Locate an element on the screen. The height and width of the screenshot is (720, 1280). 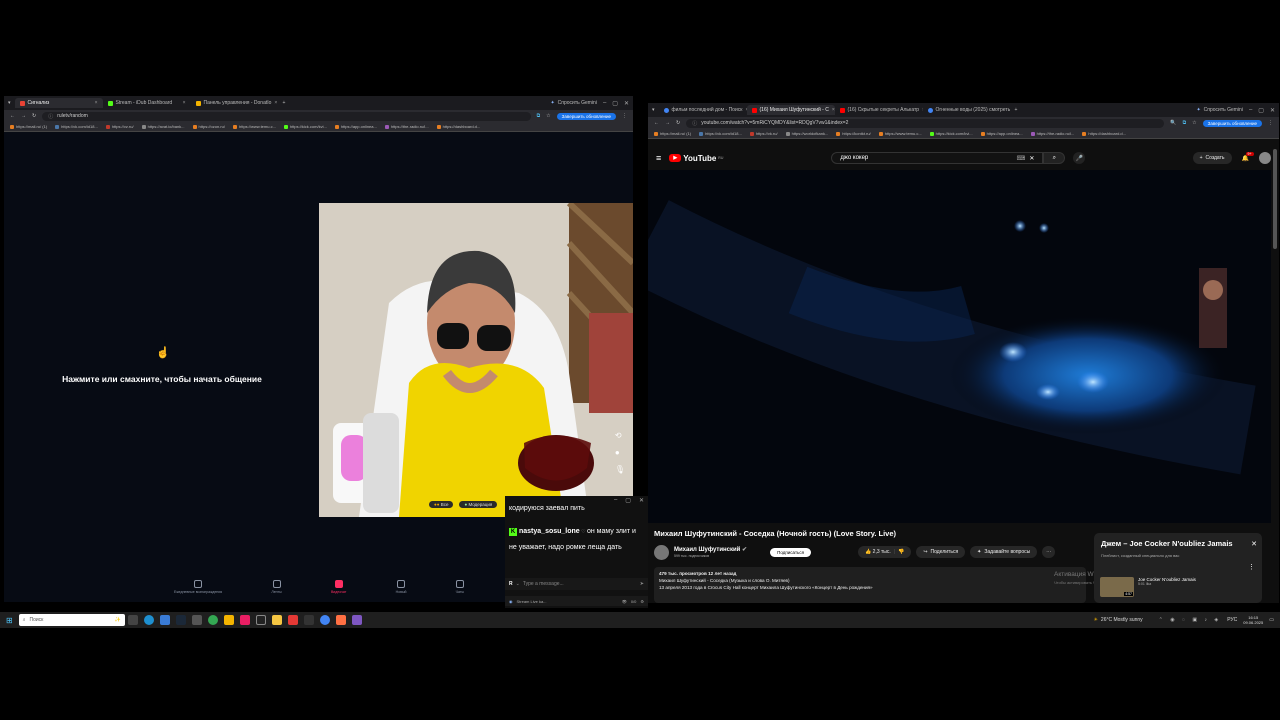
media-icon is located at coordinates (292, 620).